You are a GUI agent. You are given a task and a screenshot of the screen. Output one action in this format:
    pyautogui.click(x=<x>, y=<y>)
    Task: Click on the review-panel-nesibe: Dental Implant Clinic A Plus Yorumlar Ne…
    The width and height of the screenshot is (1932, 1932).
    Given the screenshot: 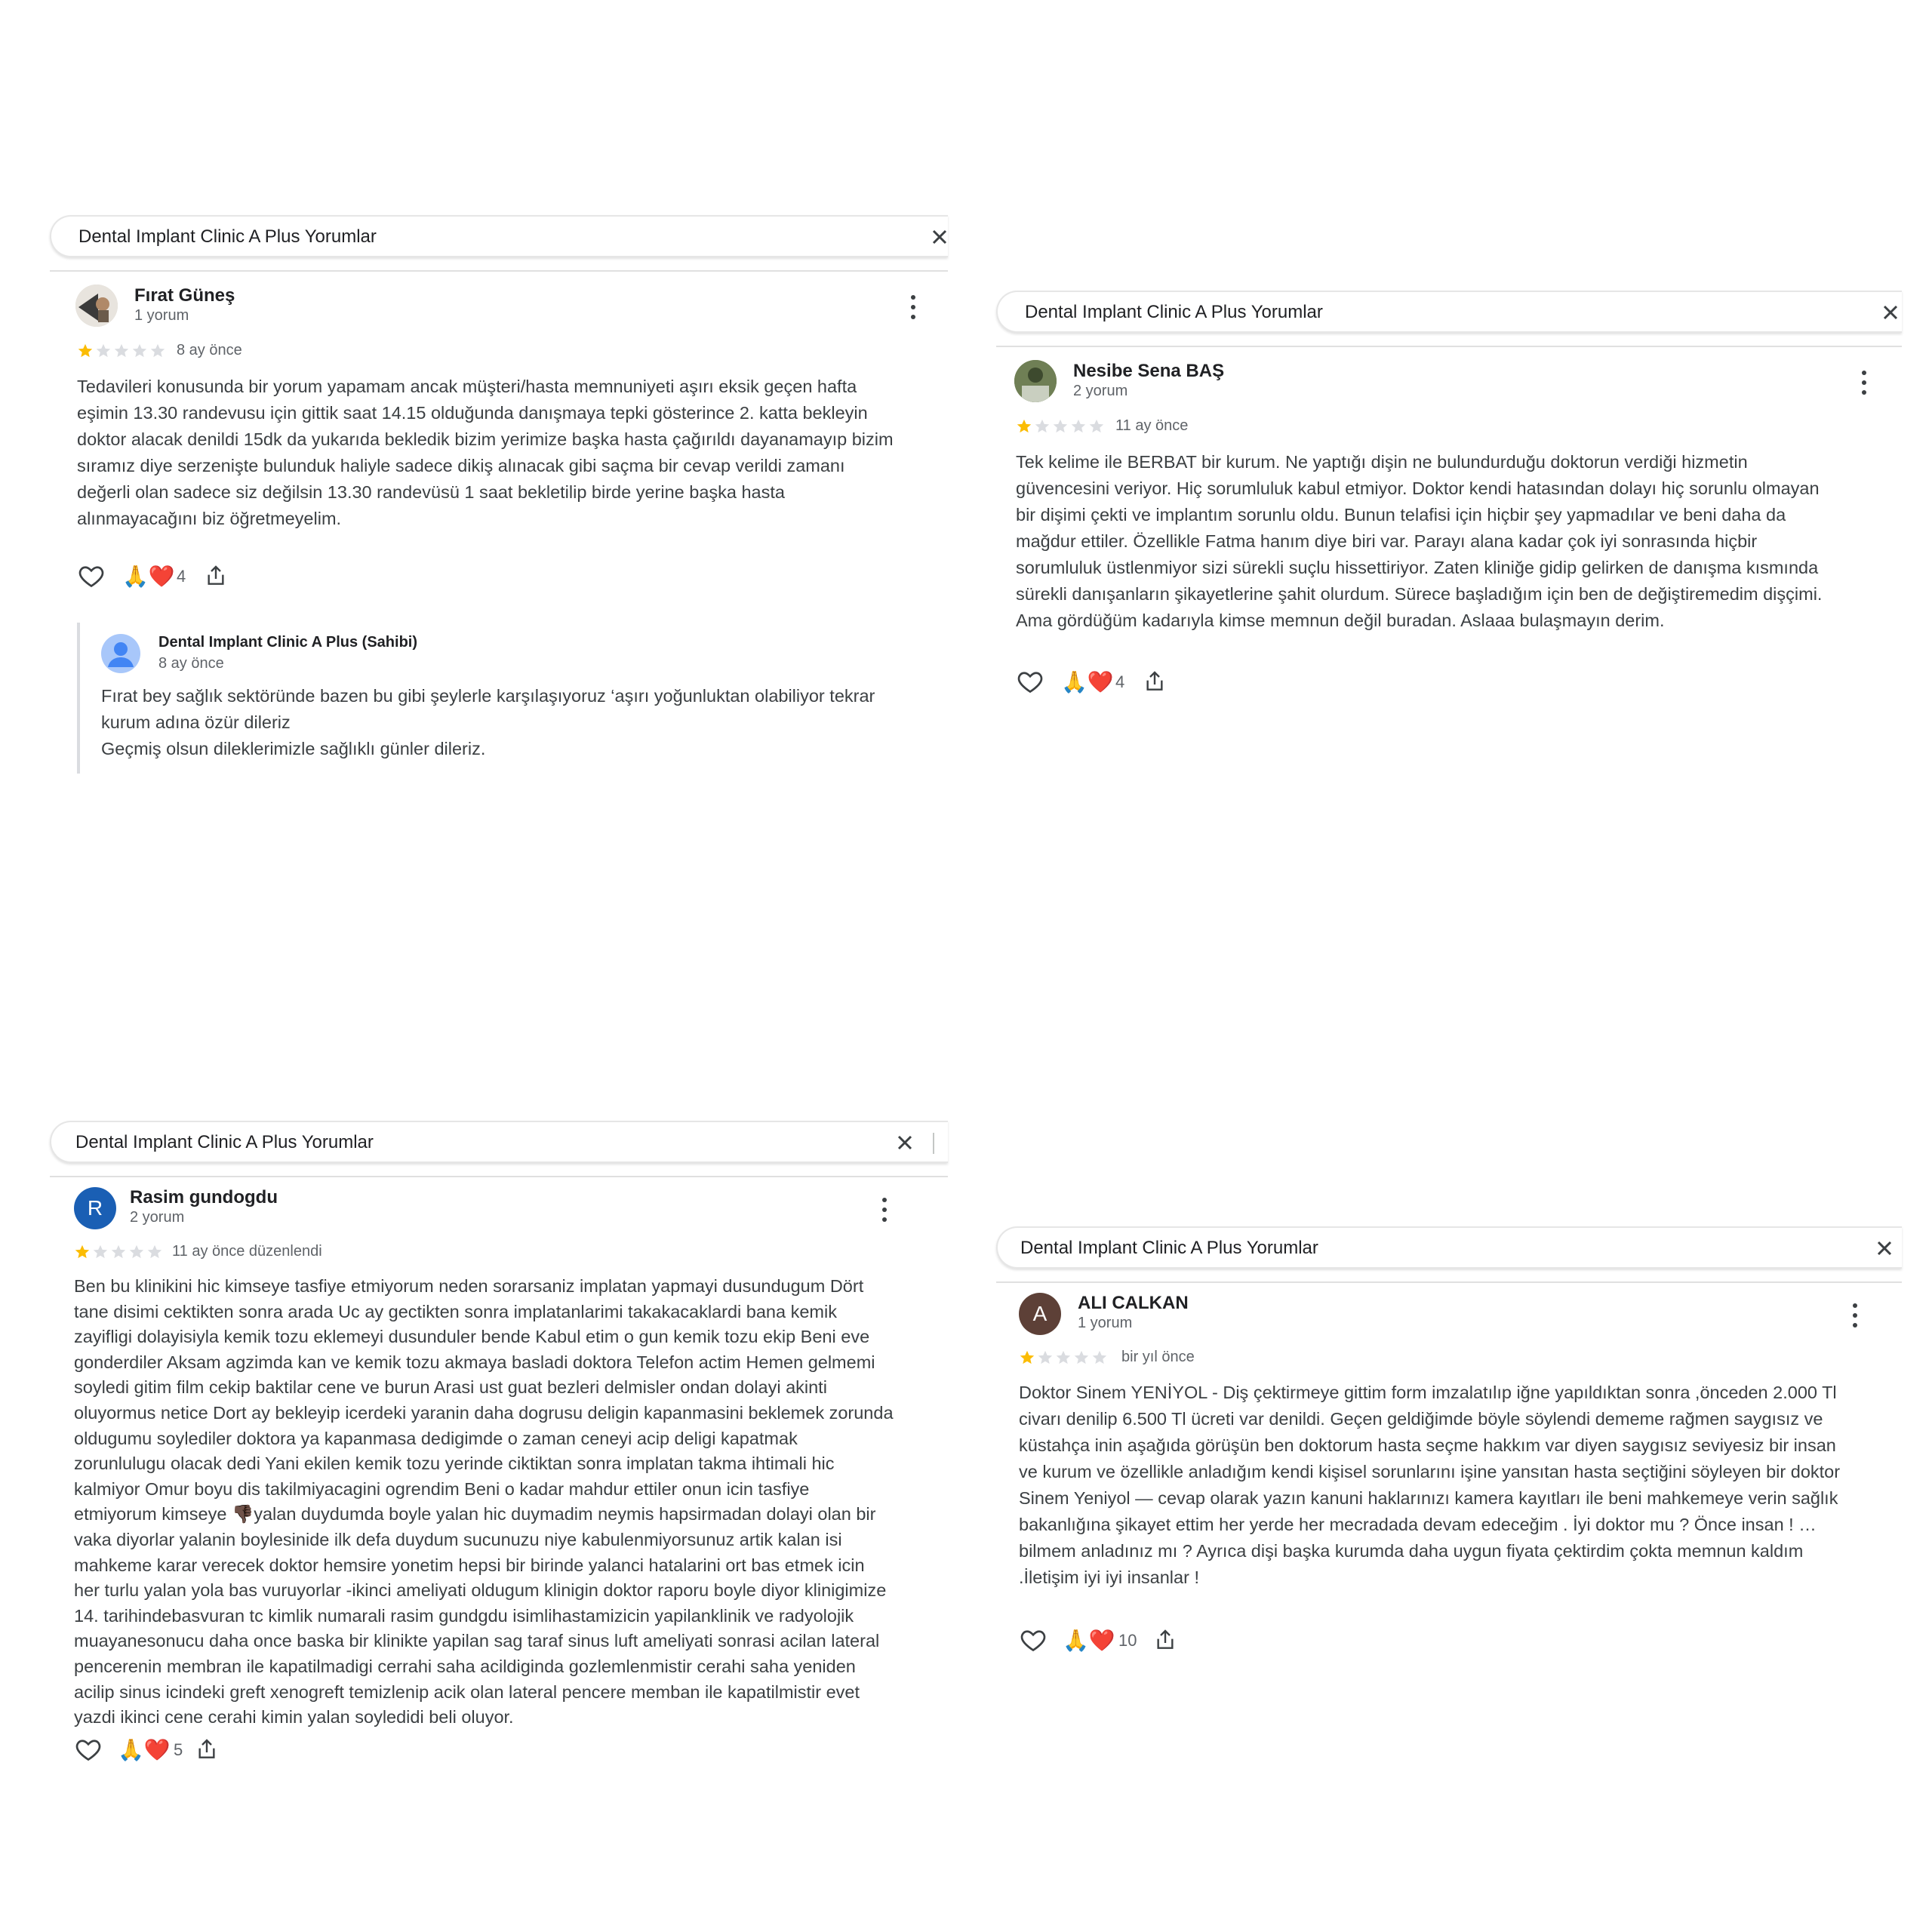 What is the action you would take?
    pyautogui.click(x=1449, y=502)
    